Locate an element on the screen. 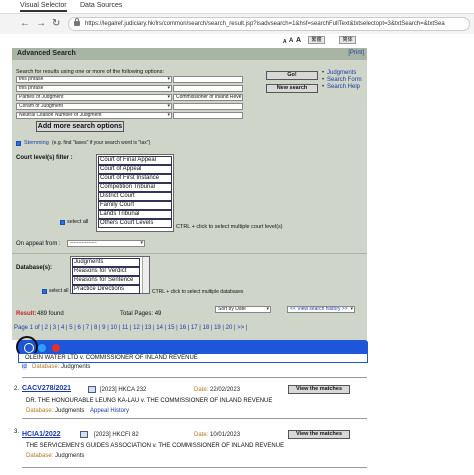 The height and width of the screenshot is (475, 474). citation: [2023] HKCFI 82 is located at coordinates (116, 435).